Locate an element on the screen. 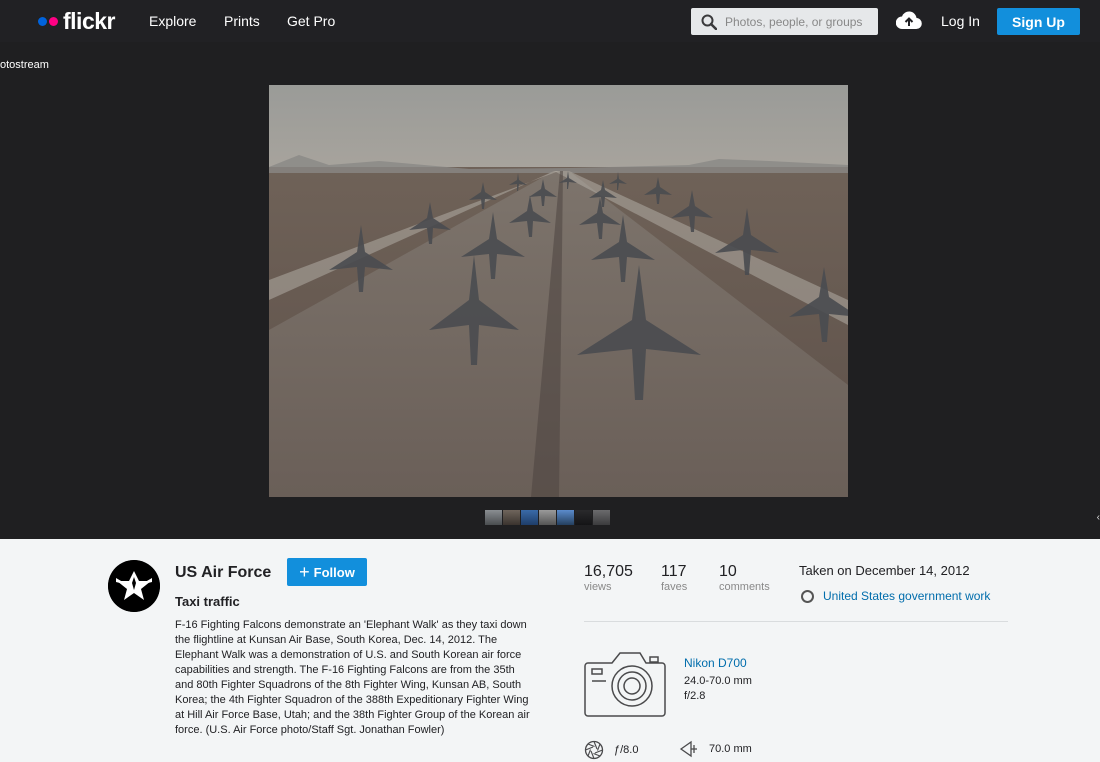 The height and width of the screenshot is (762, 1100). logo-blue-dot is located at coordinates (42, 21).